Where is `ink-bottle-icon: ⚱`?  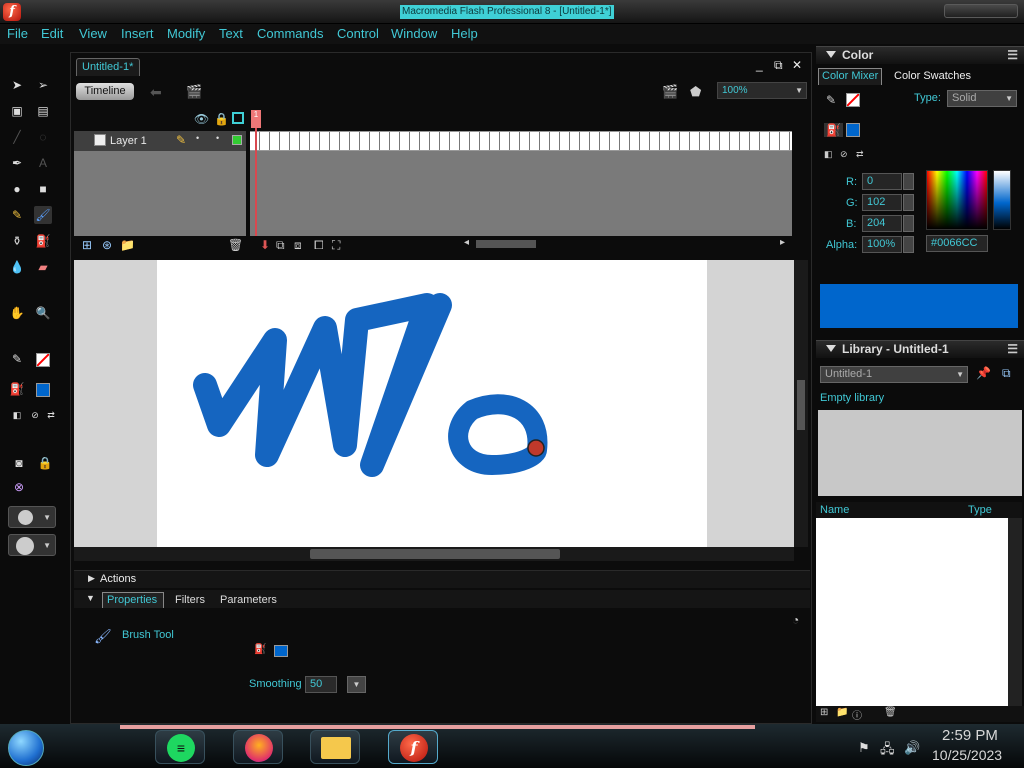
ink-bottle-icon: ⚱ is located at coordinates (17, 241).